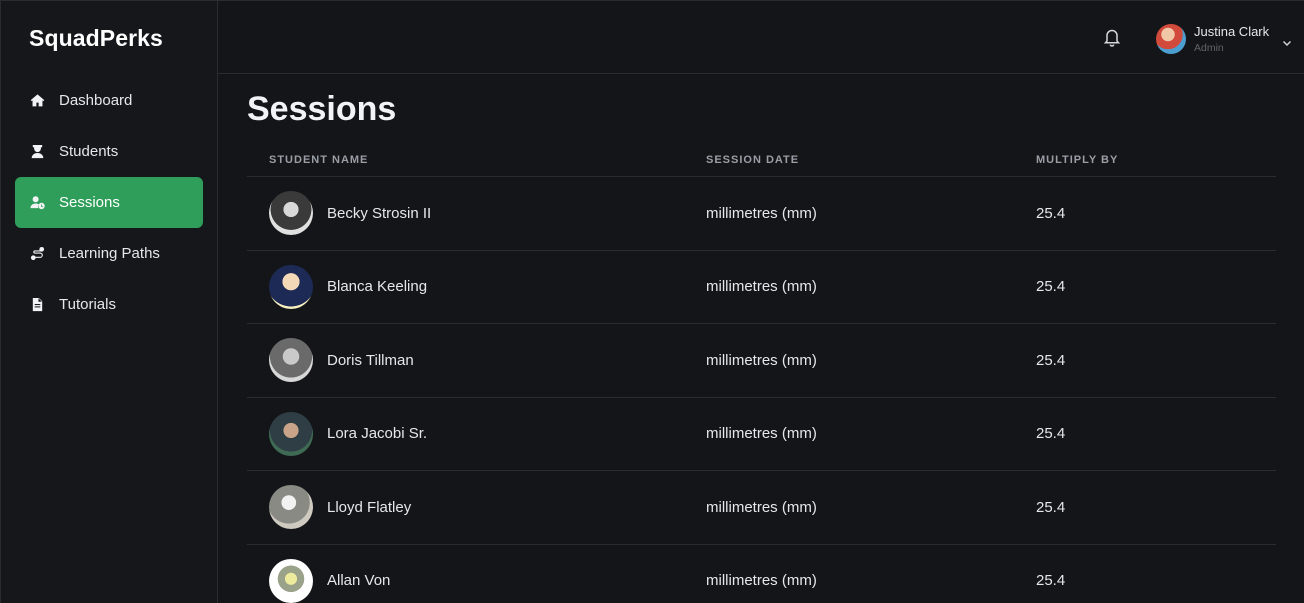  I want to click on student-name: Blanca Keeling, so click(377, 287).